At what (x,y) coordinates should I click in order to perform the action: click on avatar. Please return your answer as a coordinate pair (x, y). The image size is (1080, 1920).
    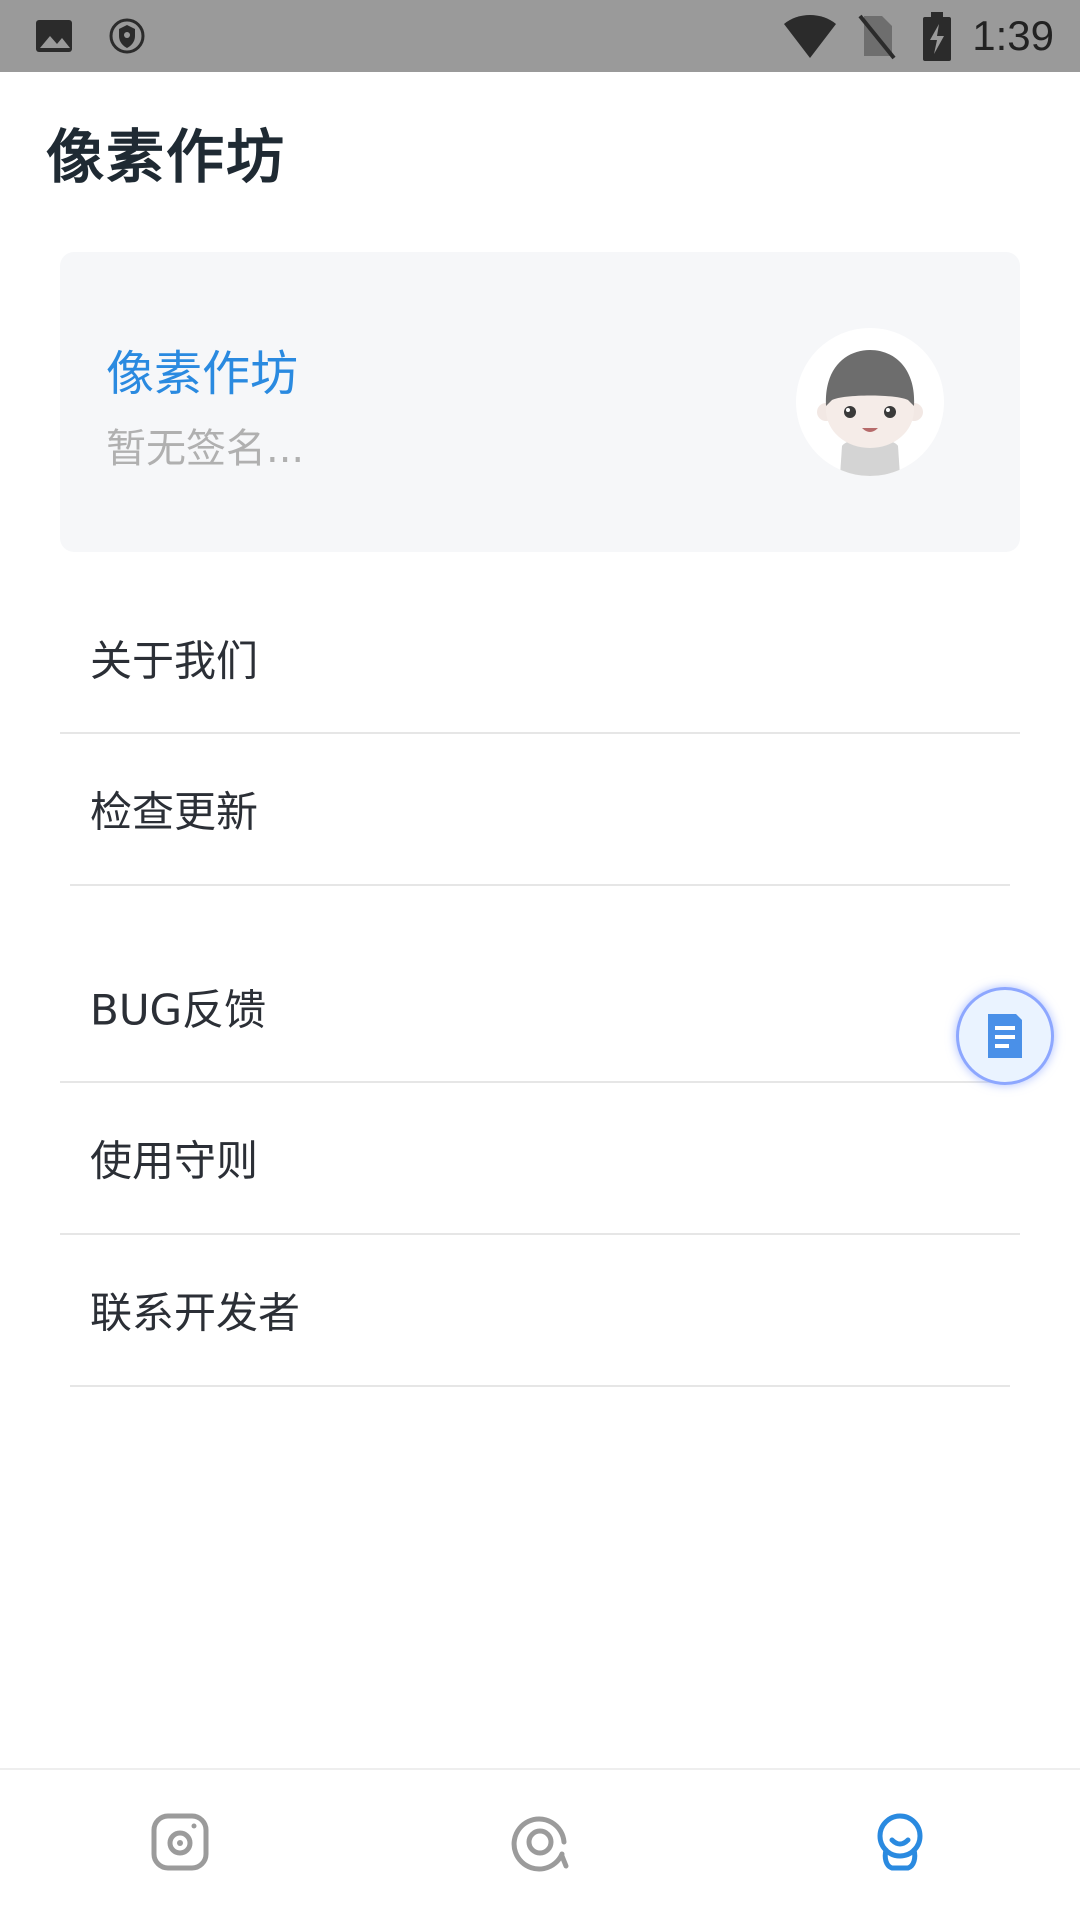
    Looking at the image, I should click on (870, 402).